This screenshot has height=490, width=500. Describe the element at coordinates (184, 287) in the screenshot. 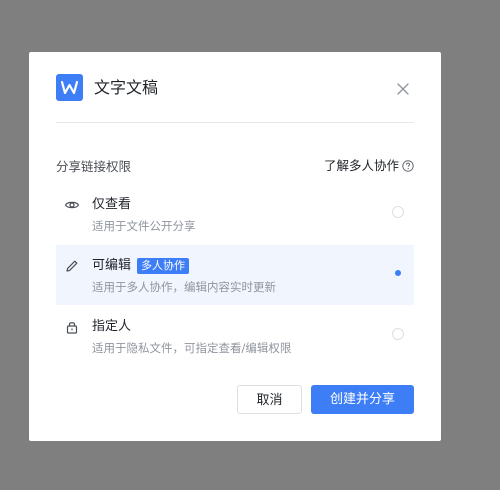

I see `option-description: 适用于多人协作，编辑内容实时更新` at that location.